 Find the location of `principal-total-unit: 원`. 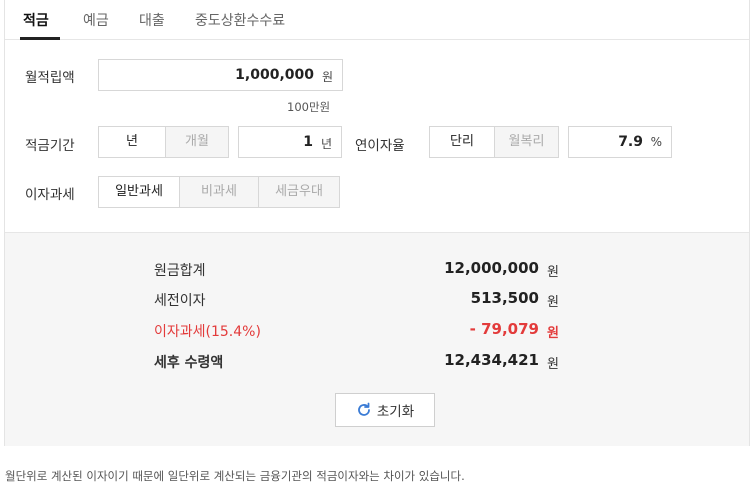

principal-total-unit: 원 is located at coordinates (553, 272).